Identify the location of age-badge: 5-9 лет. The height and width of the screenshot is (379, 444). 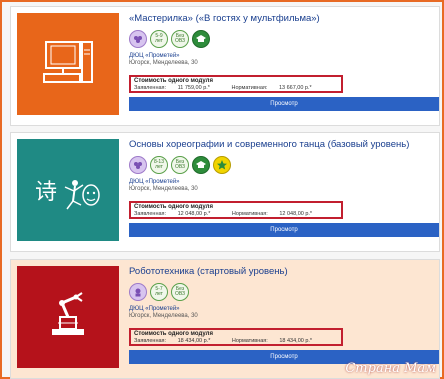
(159, 39).